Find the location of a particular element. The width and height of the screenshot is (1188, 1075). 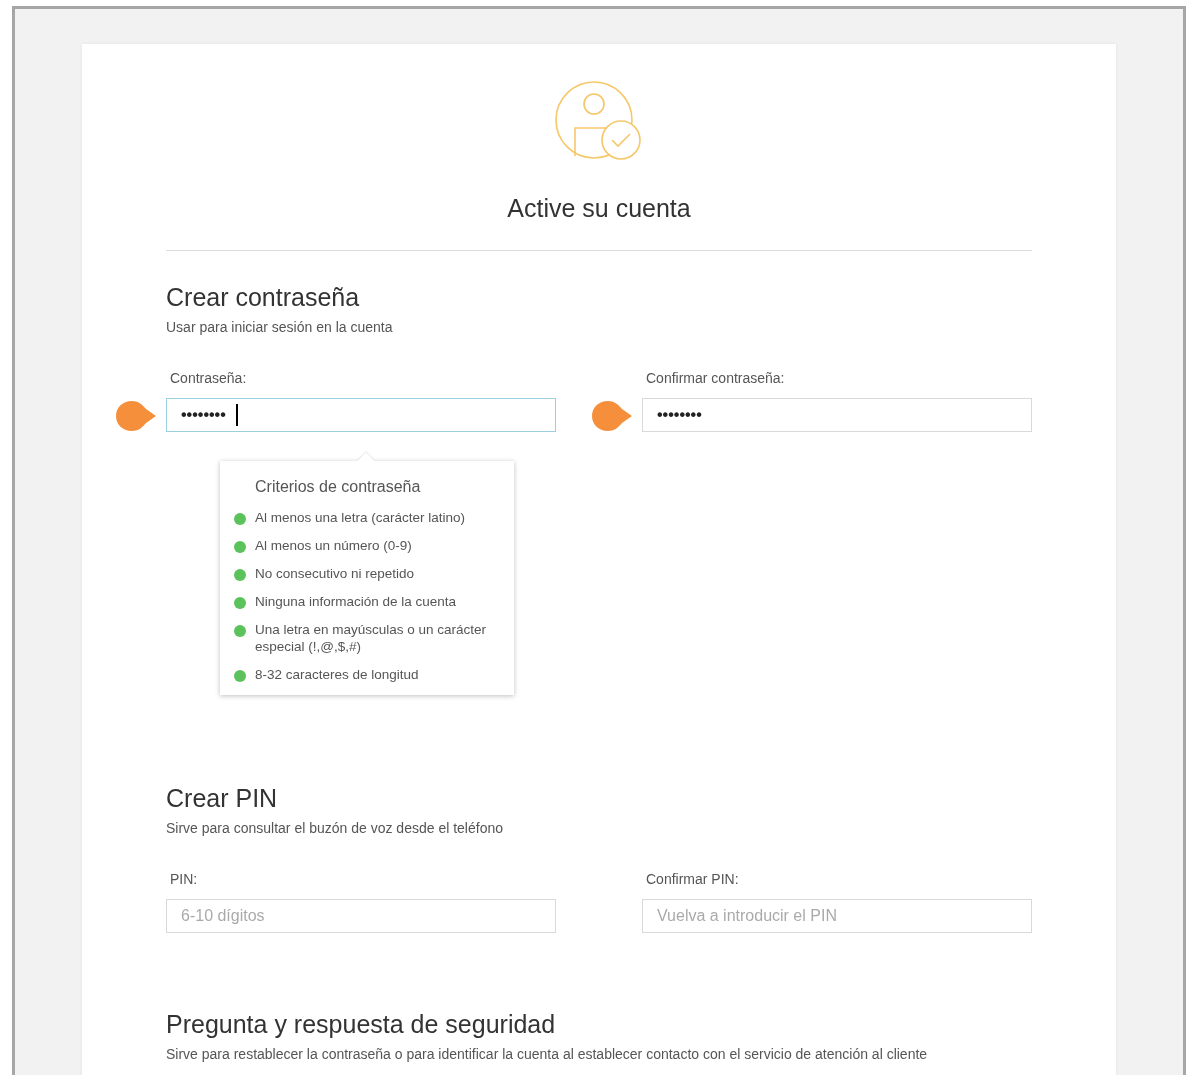

section-subtitle: Sirve para consultar el buzón de voz desde el teléfono is located at coordinates (335, 828).